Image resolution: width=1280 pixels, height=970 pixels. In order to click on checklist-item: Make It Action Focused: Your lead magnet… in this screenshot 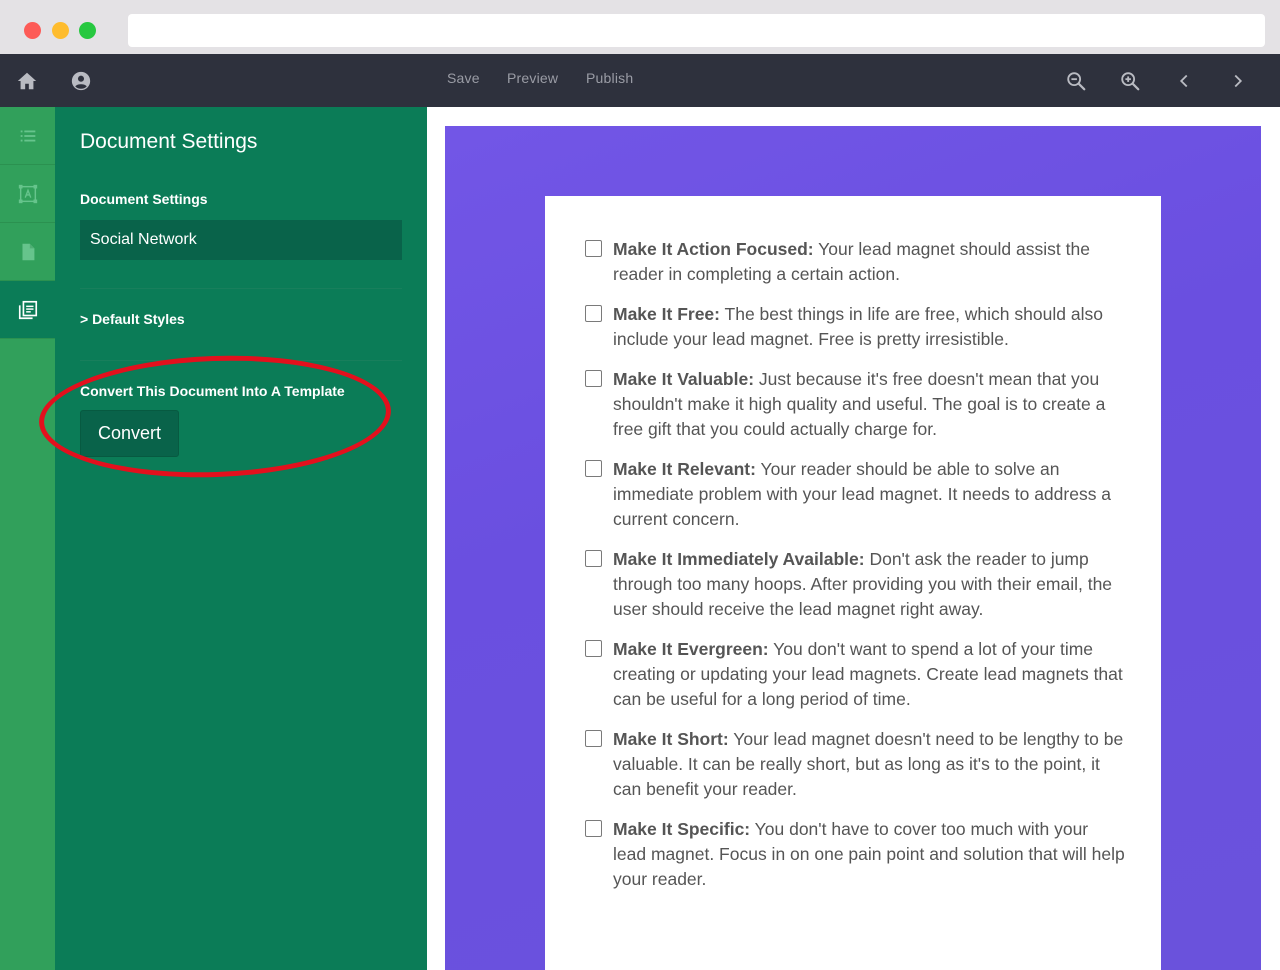, I will do `click(855, 262)`.